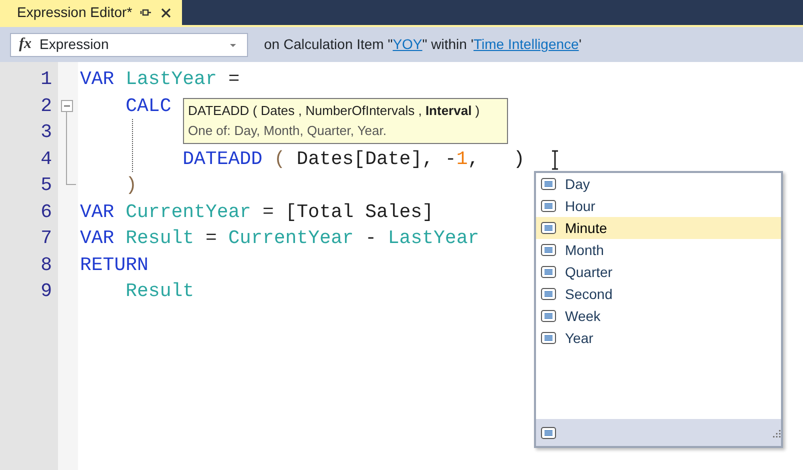 The image size is (803, 470). I want to click on line-number: 3, so click(46, 132).